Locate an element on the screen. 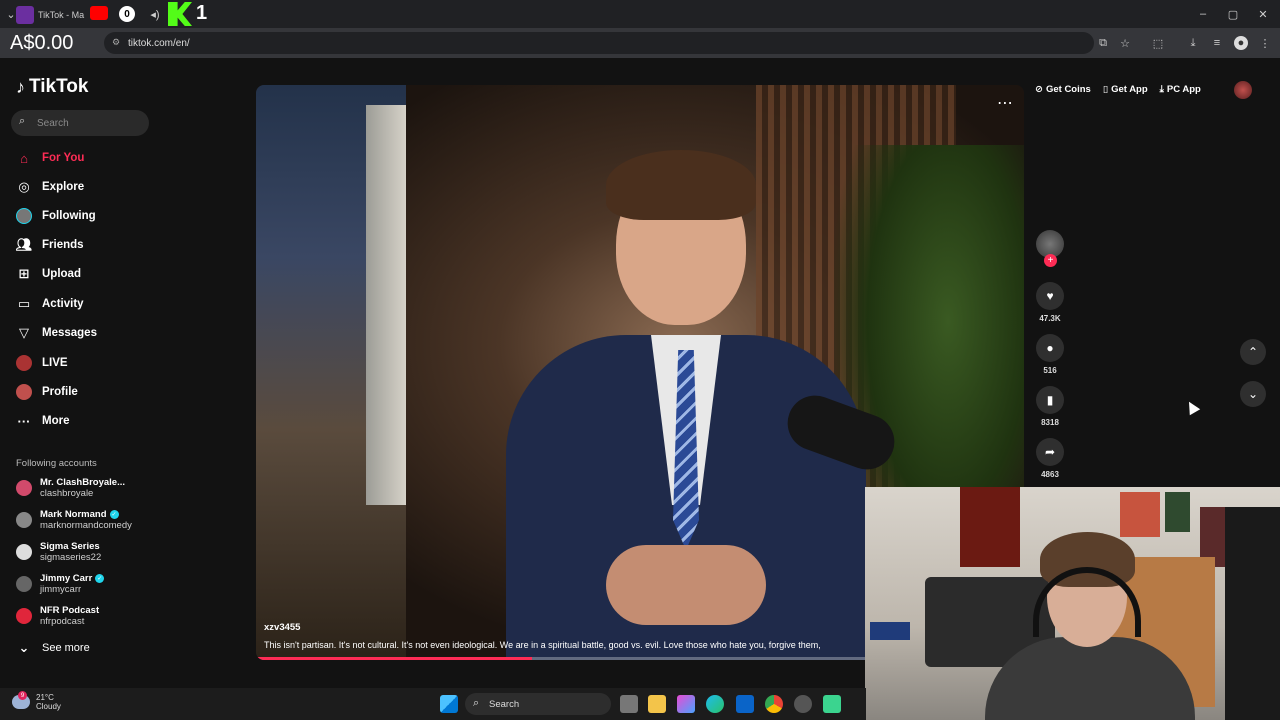 The width and height of the screenshot is (1280, 720). nav-label: Following is located at coordinates (69, 216).